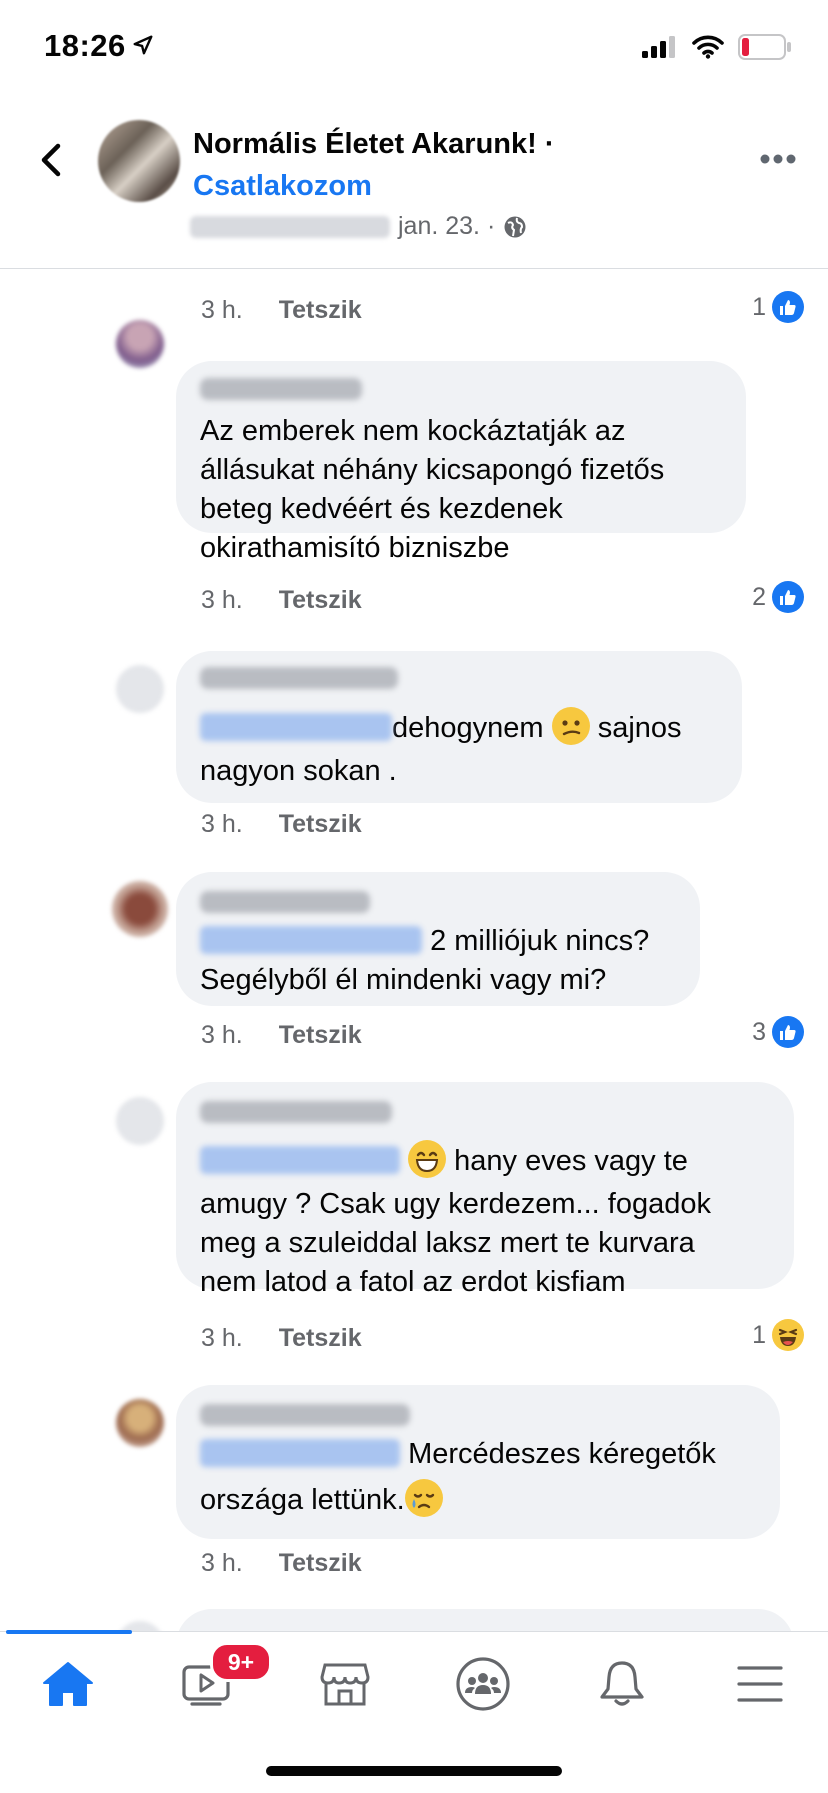 This screenshot has width=828, height=1793. What do you see at coordinates (515, 226) in the screenshot?
I see `globe-icon` at bounding box center [515, 226].